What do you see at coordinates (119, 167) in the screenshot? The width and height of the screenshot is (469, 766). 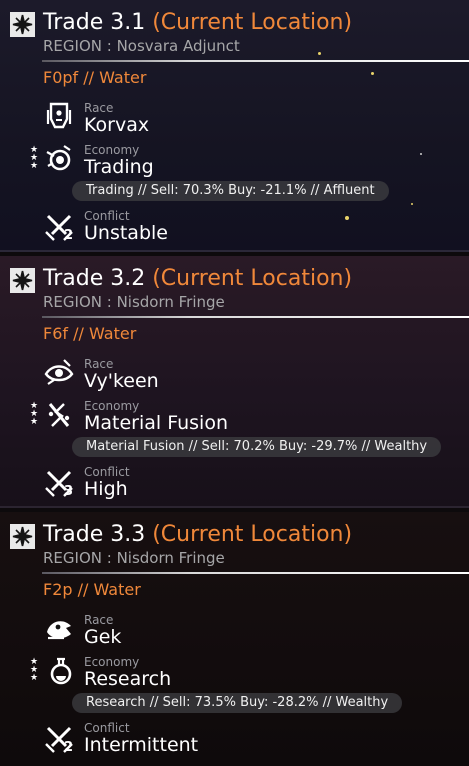 I see `economy-value: Trading` at bounding box center [119, 167].